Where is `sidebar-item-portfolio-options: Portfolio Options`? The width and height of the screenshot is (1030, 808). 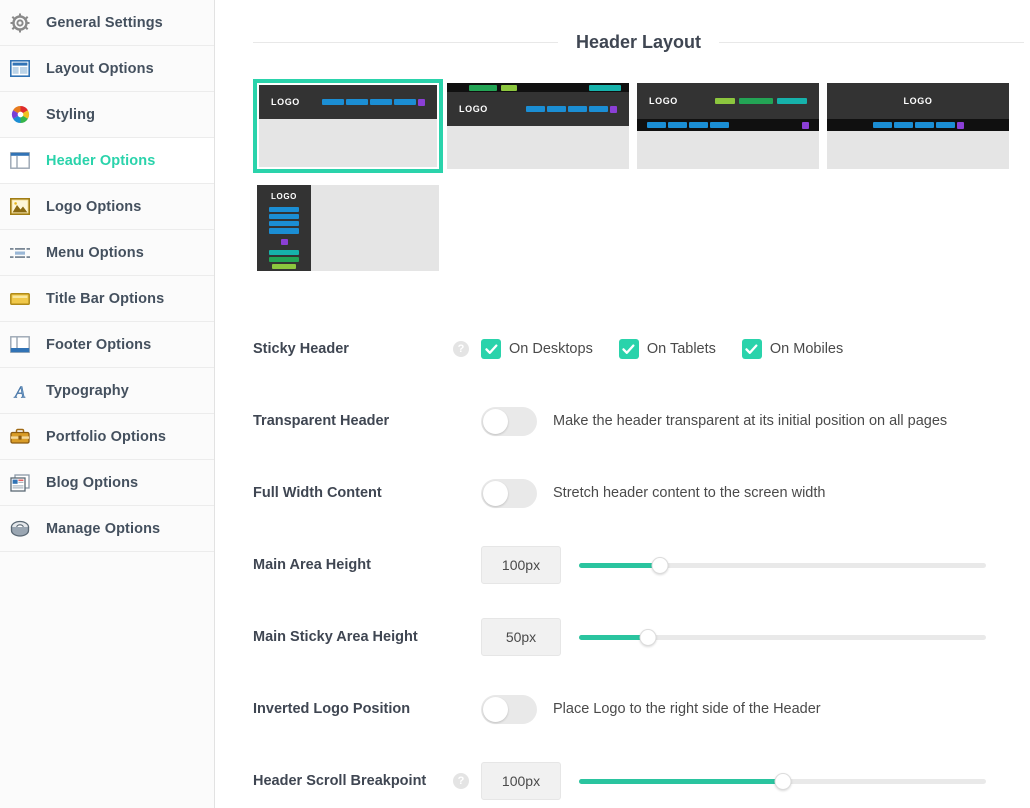 sidebar-item-portfolio-options: Portfolio Options is located at coordinates (107, 437).